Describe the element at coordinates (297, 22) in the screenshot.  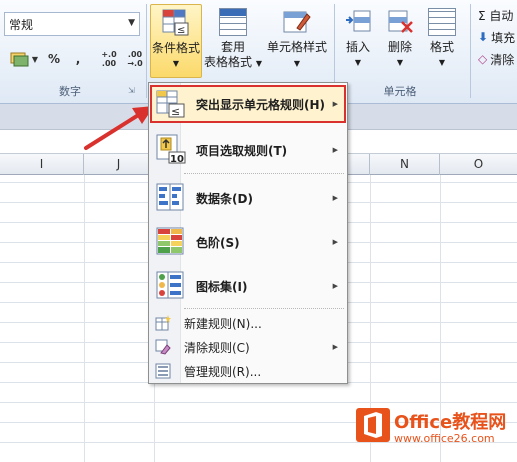
I see `cell-styles-icon` at that location.